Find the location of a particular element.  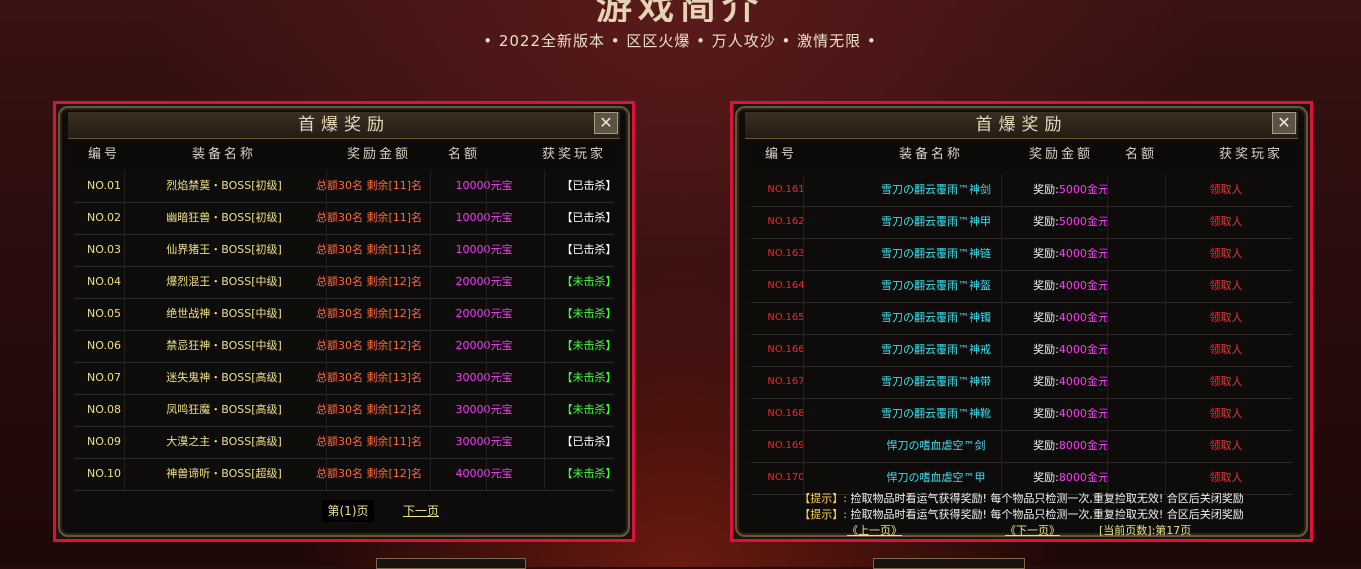

next-page-link: 《下一页》 is located at coordinates (1032, 530).